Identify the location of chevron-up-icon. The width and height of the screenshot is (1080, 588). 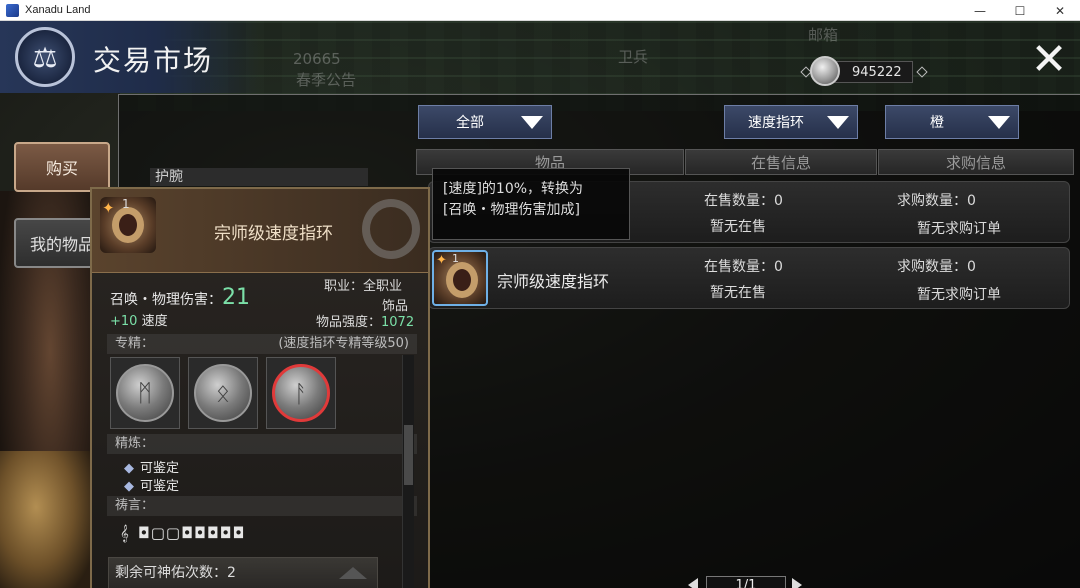
(353, 573).